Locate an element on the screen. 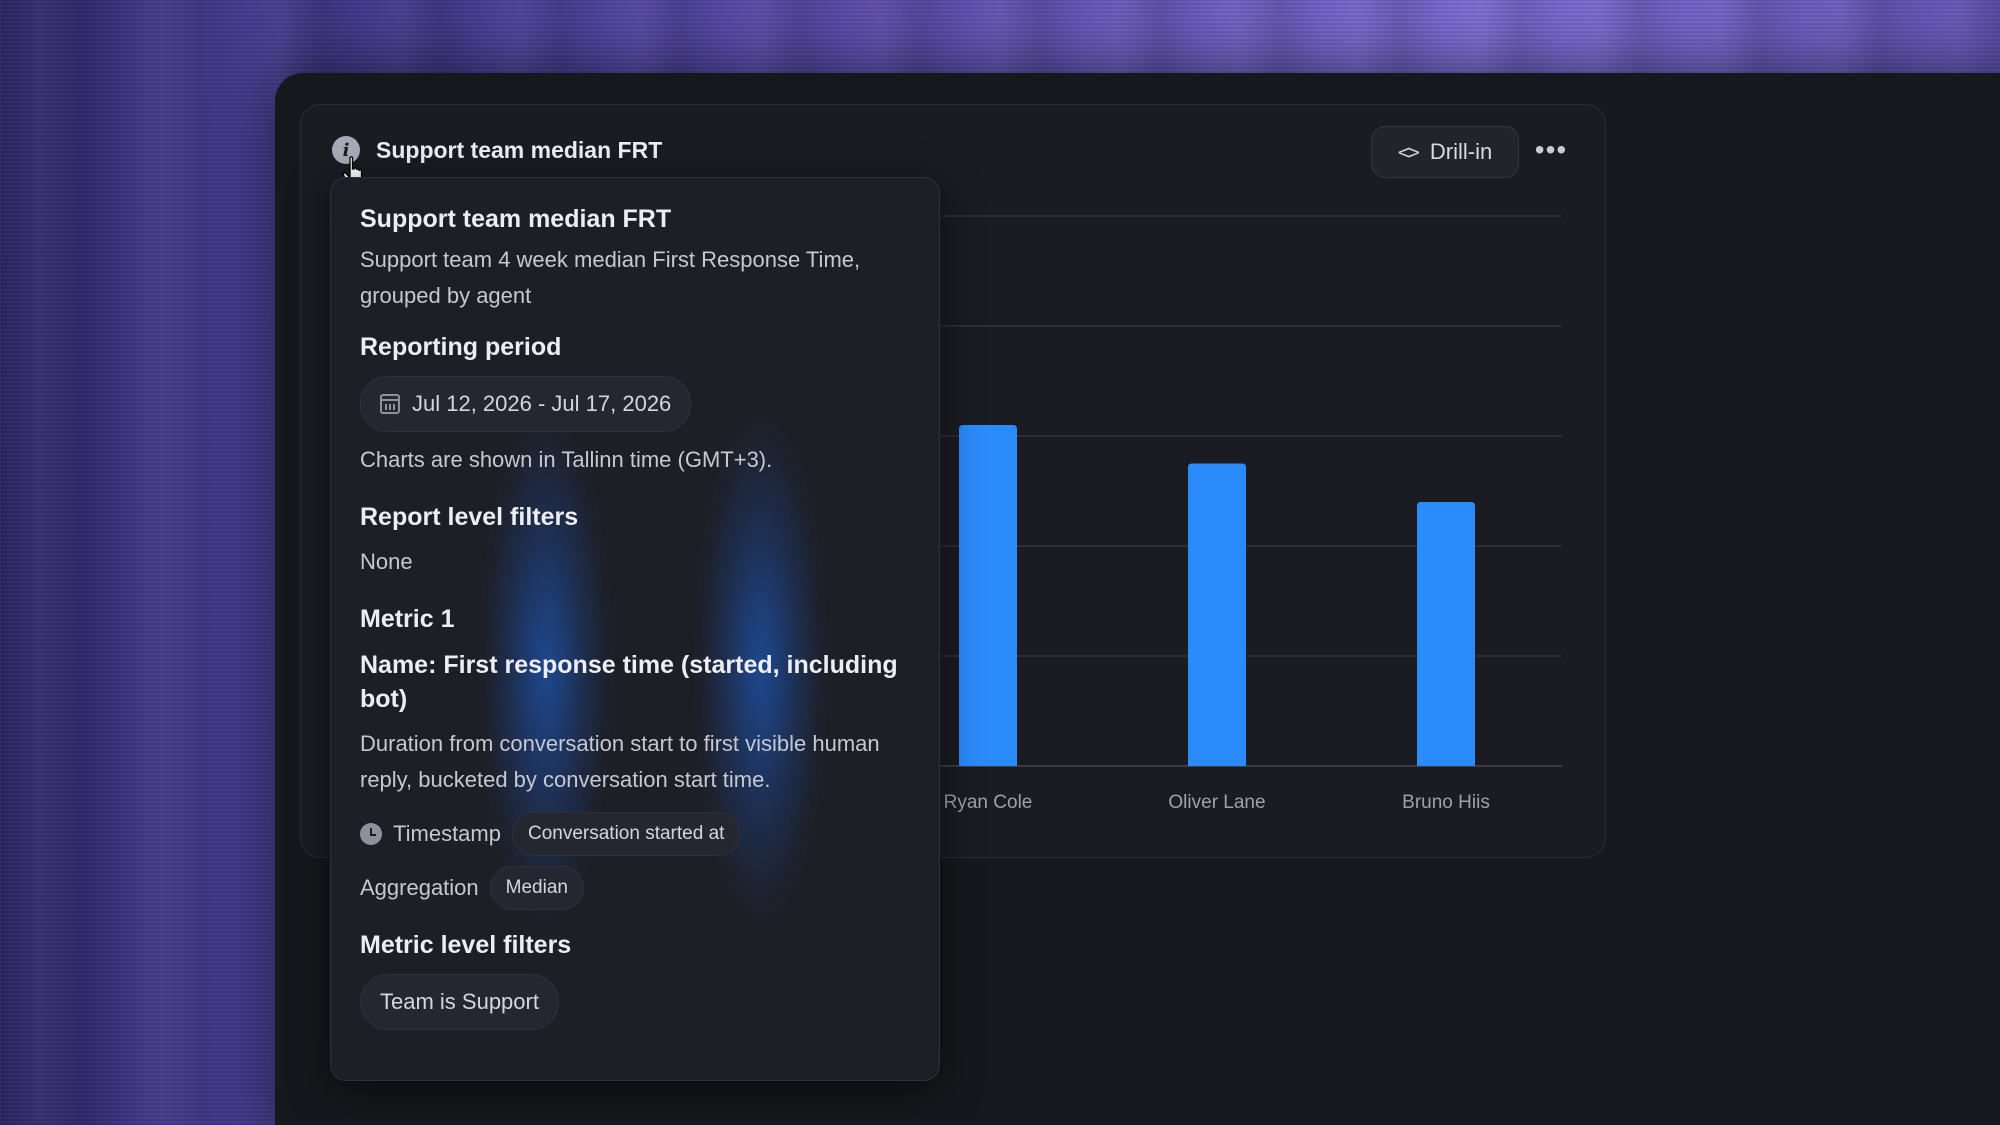 This screenshot has width=2000, height=1125. date-range-text: Jul 12, 2026 - Jul 17, 2026 is located at coordinates (542, 403).